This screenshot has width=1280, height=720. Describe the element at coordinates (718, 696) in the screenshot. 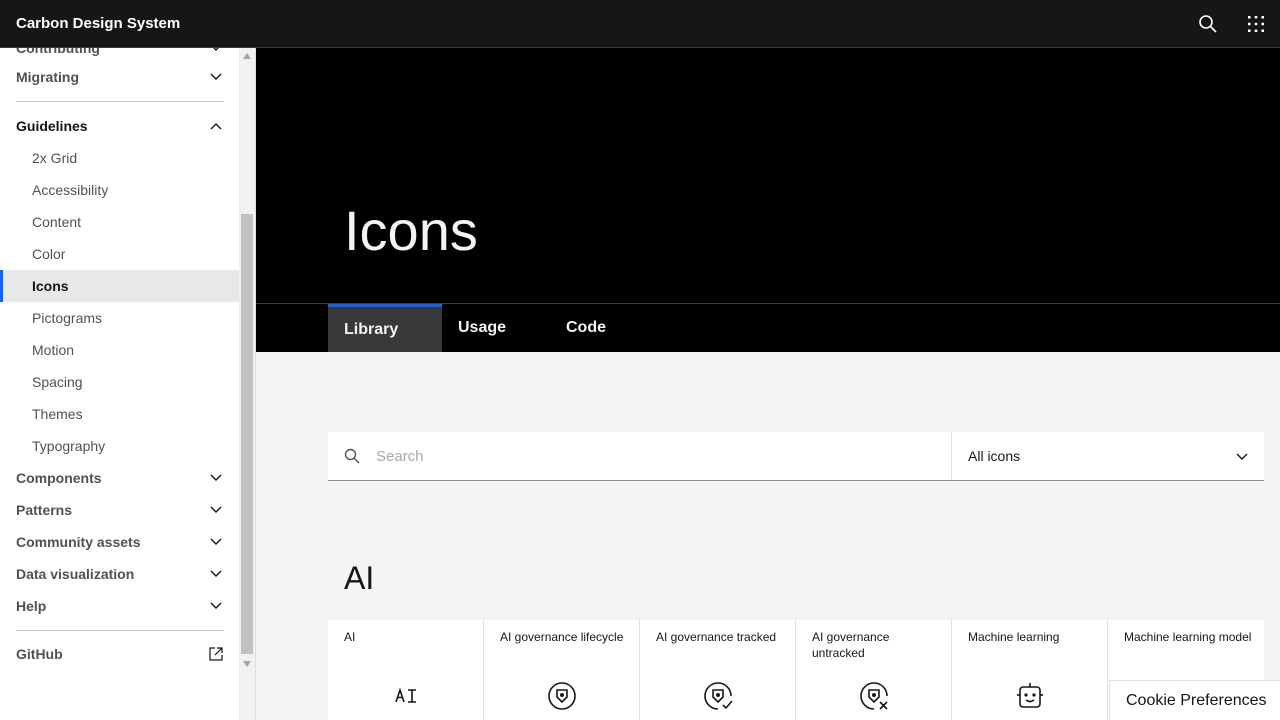

I see `ai-governance-tracked-icon` at that location.